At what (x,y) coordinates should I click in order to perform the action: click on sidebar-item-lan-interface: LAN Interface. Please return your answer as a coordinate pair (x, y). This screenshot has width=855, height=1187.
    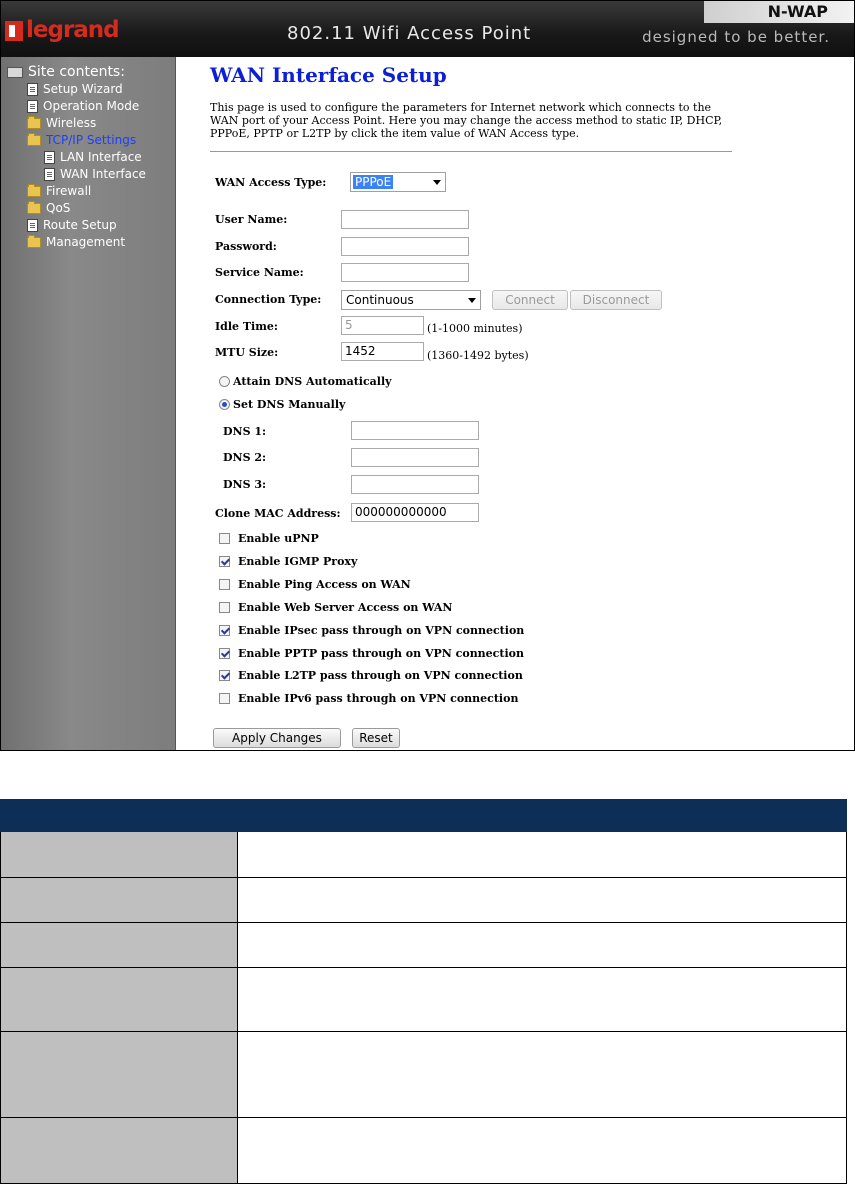
    Looking at the image, I should click on (93, 157).